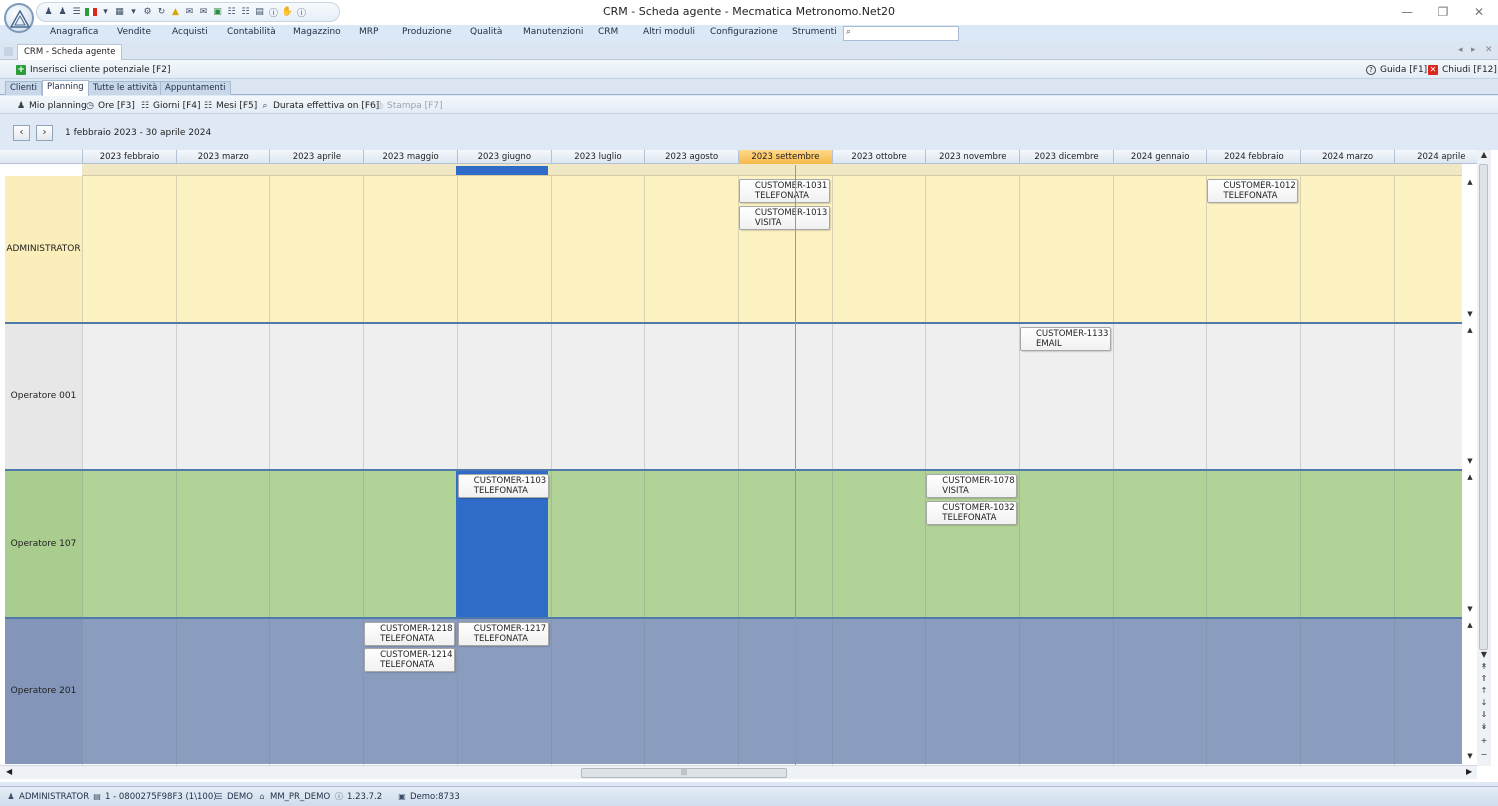 This screenshot has height=806, width=1498. I want to click on tab-tutte-le-attivita: Tutte le attività, so click(125, 88).